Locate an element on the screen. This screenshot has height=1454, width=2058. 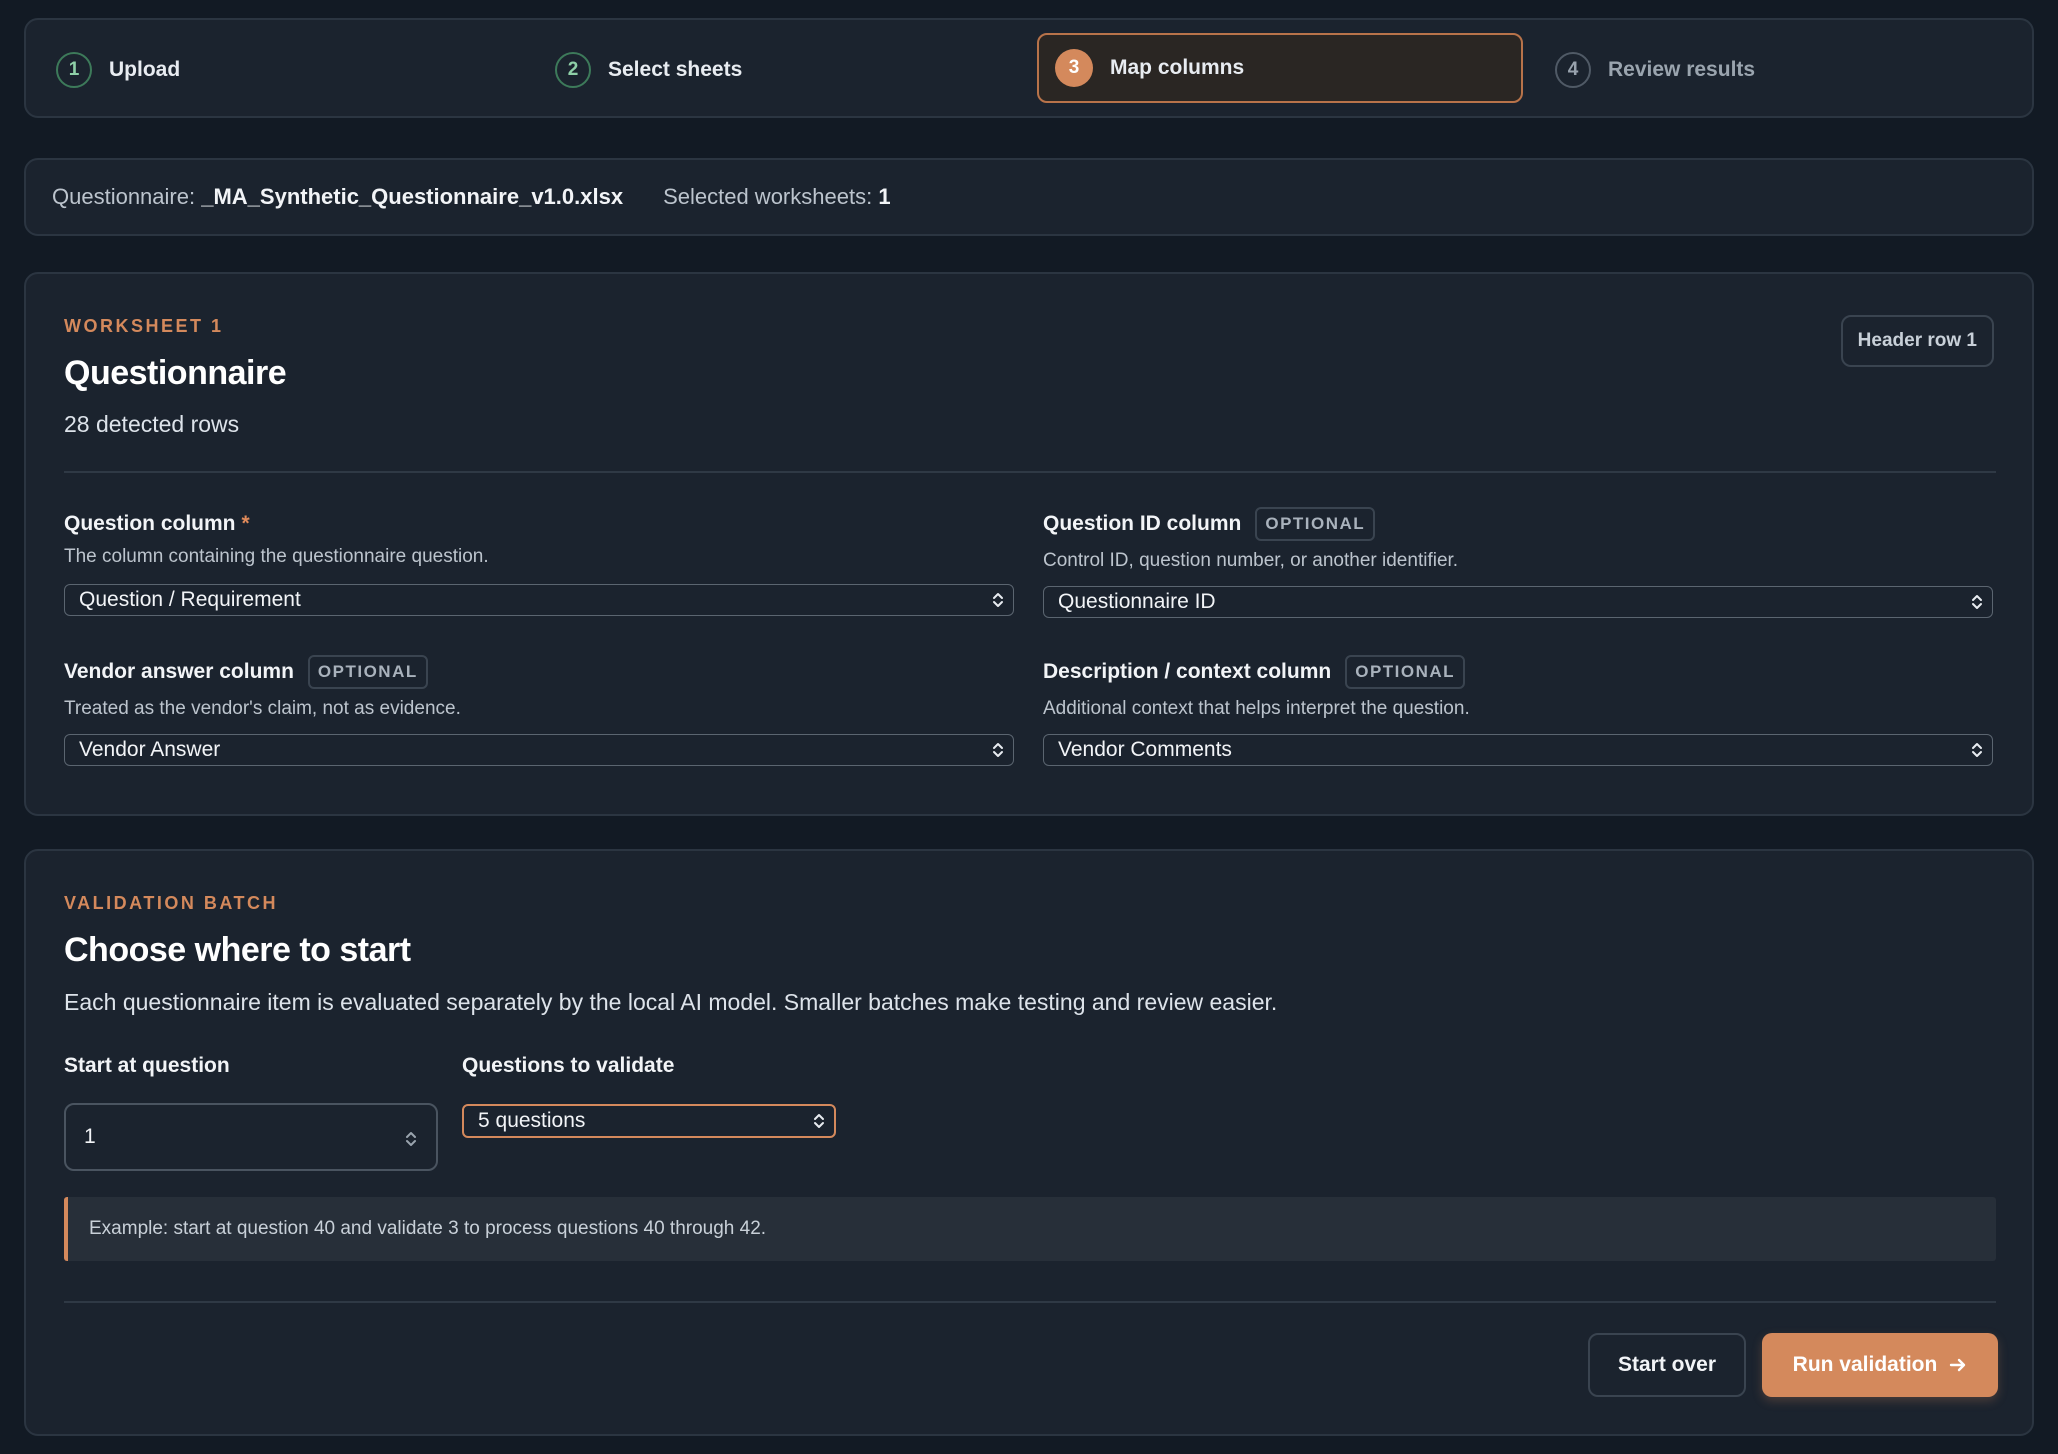
step-label: Review results is located at coordinates (1682, 69).